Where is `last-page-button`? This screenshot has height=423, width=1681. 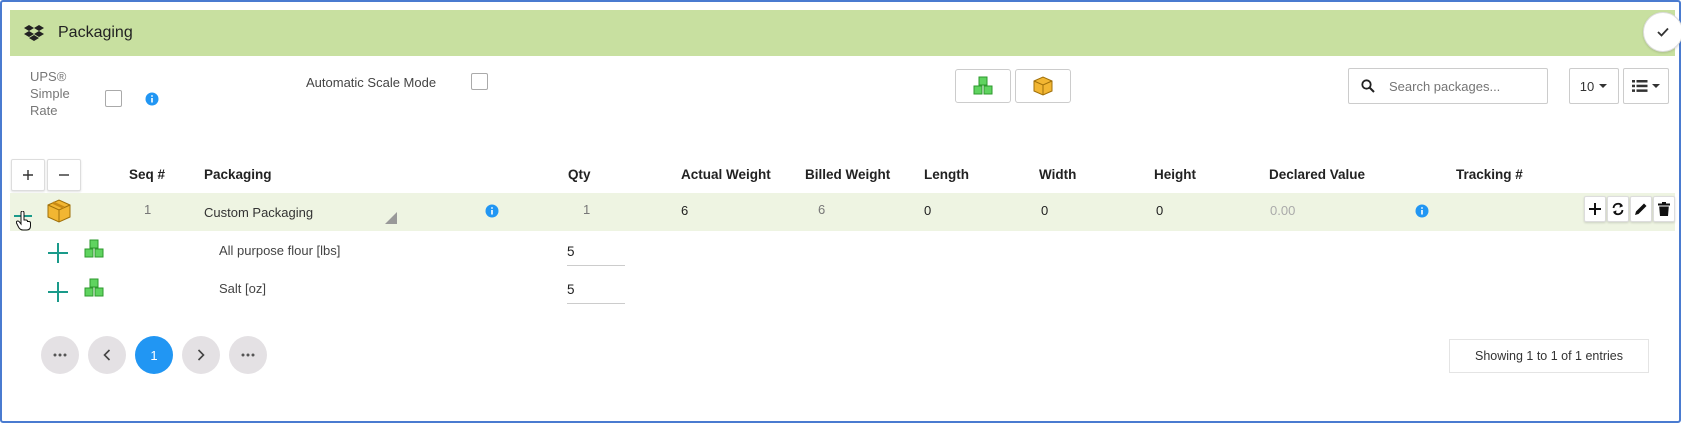
last-page-button is located at coordinates (248, 355).